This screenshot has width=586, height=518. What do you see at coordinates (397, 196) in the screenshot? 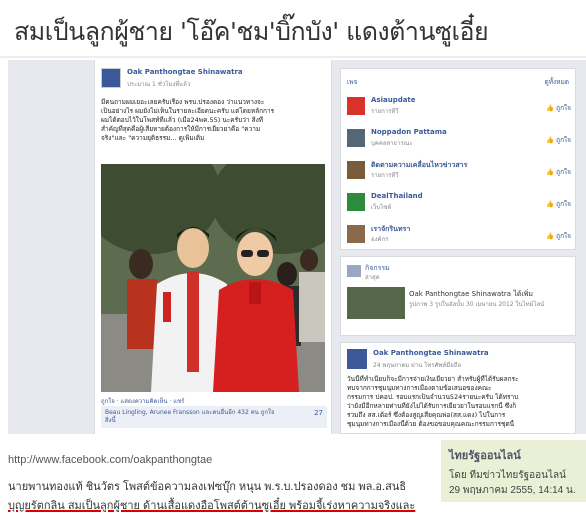
I see `page-title: DealThailand` at bounding box center [397, 196].